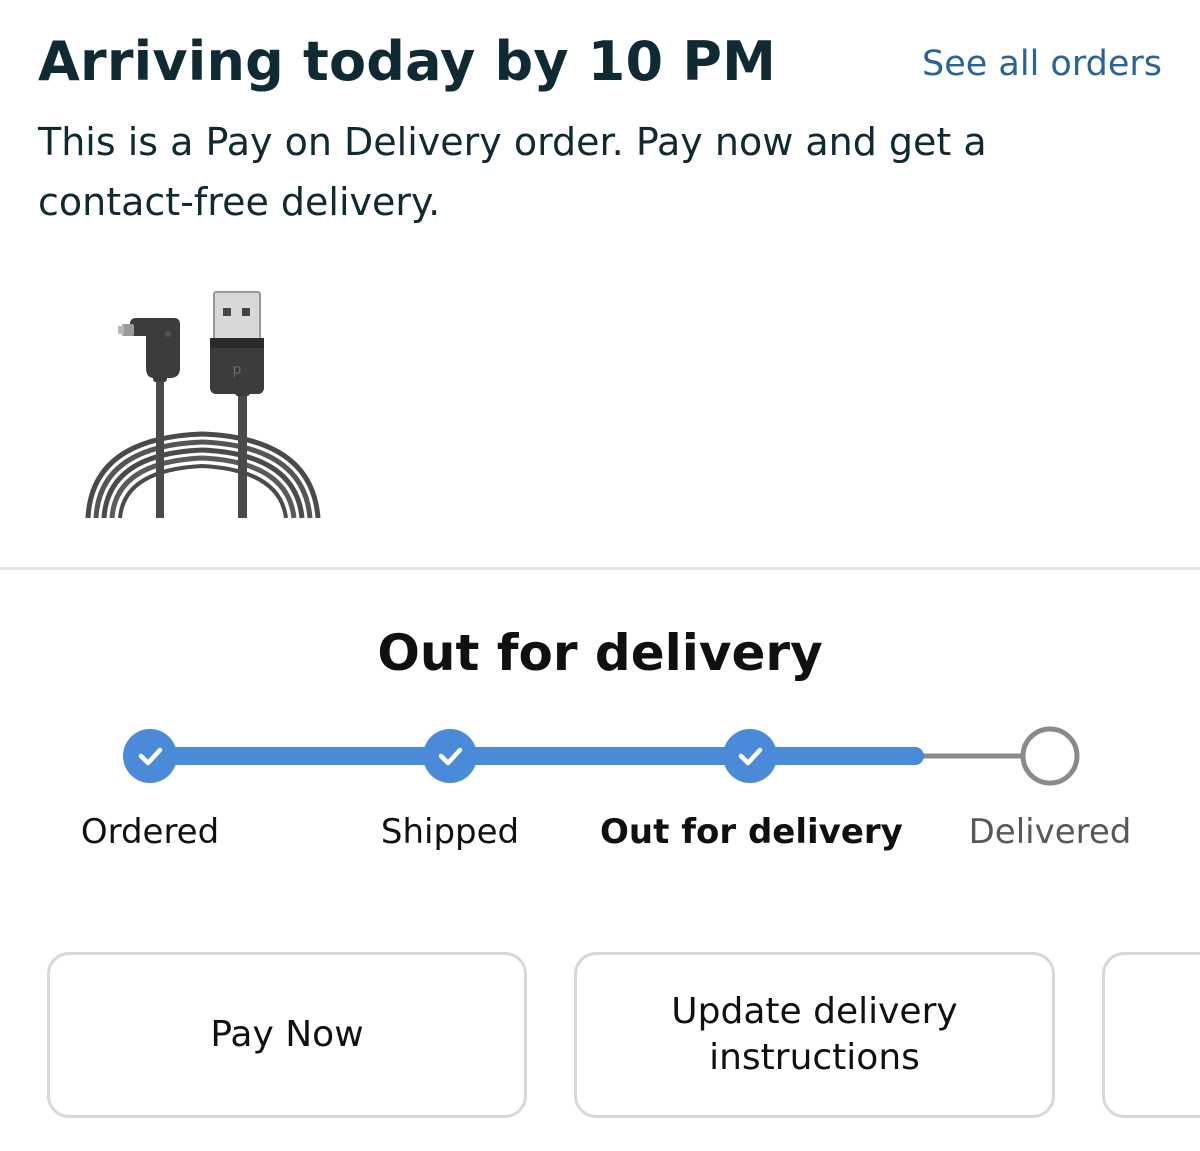  I want to click on arrival-title: Arriving today by 10 PM, so click(407, 61).